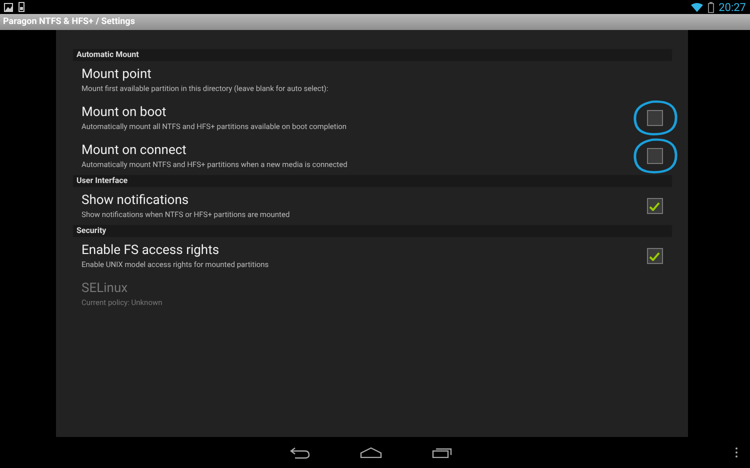 This screenshot has width=750, height=468. I want to click on recent-apps-icon, so click(442, 452).